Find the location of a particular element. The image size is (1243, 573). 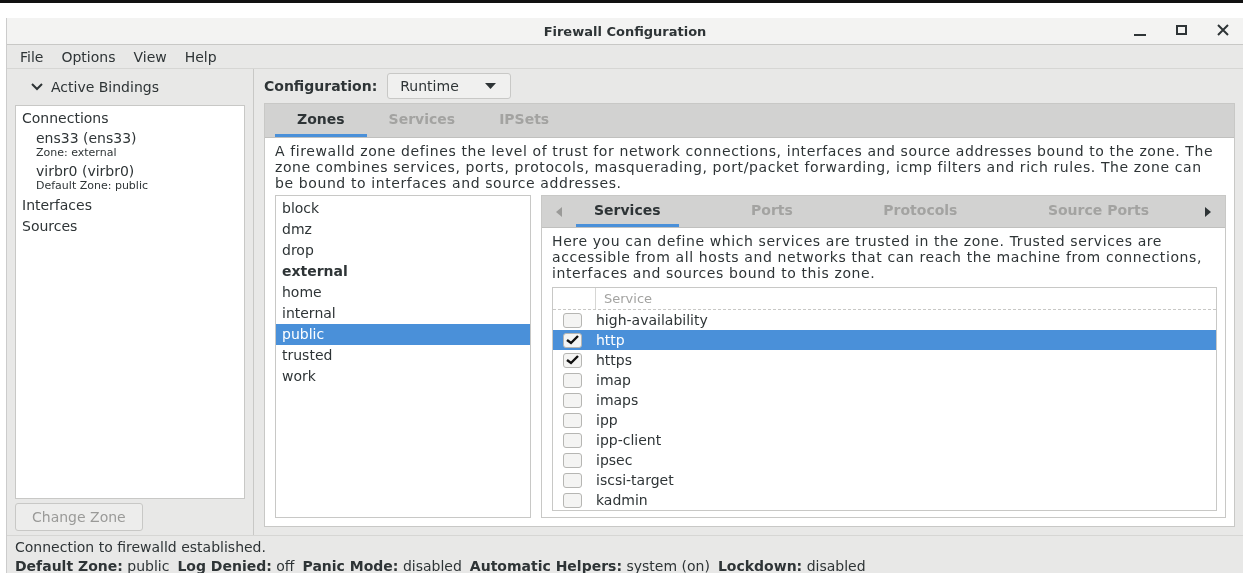

status-field: Panic Mode: disabled is located at coordinates (382, 565).